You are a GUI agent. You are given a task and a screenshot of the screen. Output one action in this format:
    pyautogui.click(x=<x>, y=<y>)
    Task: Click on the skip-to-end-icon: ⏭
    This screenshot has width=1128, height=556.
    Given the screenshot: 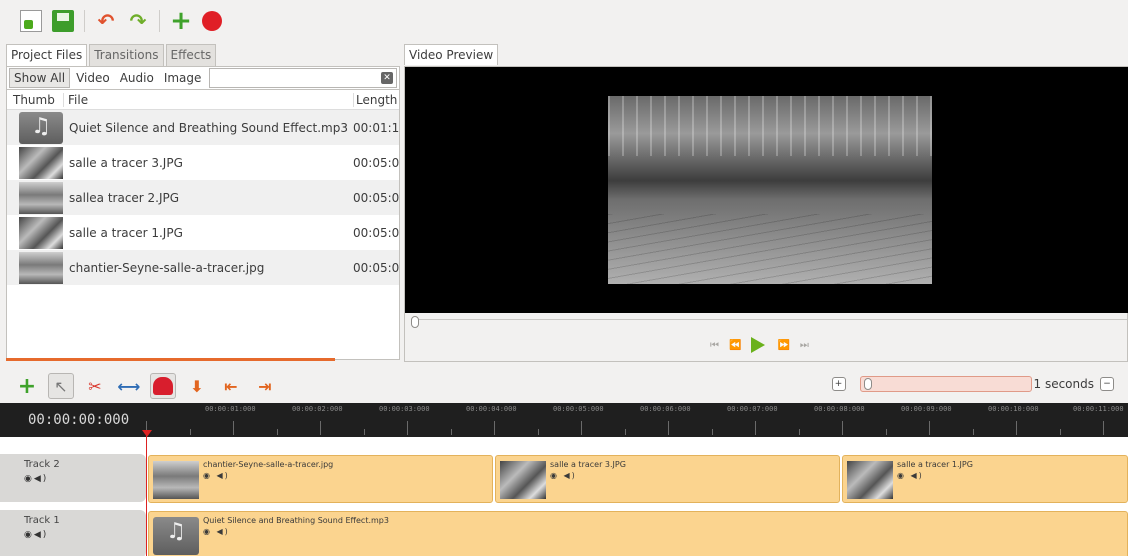 What is the action you would take?
    pyautogui.click(x=804, y=345)
    